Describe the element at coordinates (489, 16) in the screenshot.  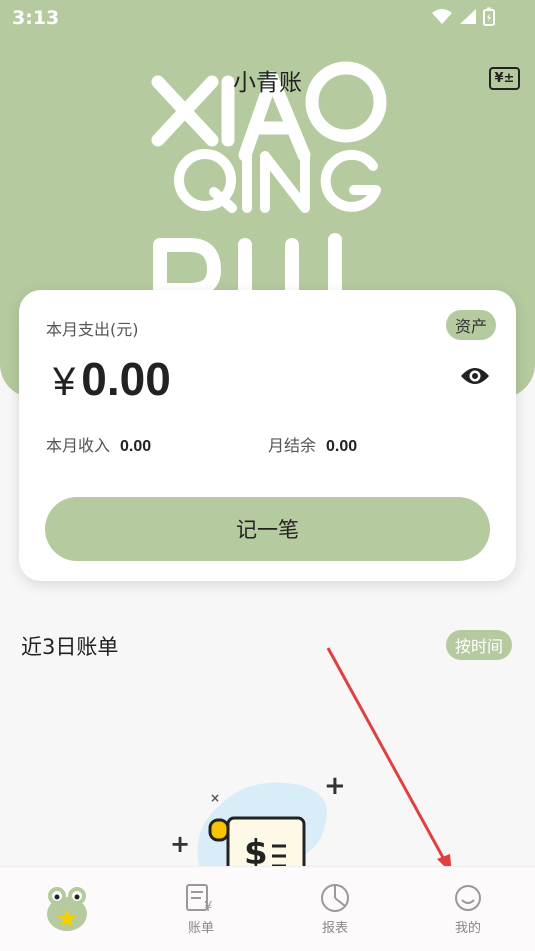
I see `battery-icon` at that location.